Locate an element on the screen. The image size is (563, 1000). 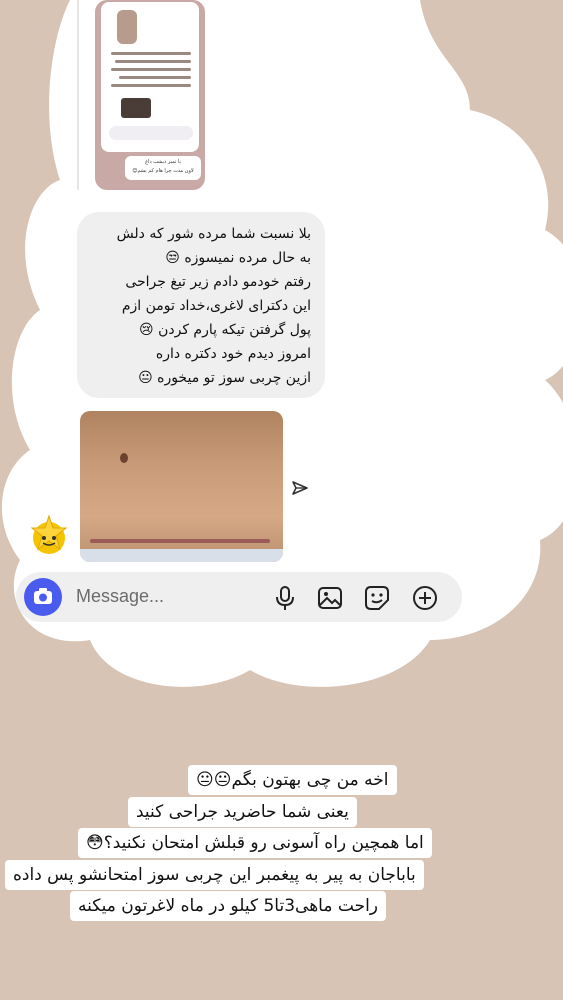
reaction-sticker is located at coordinates (49, 535).